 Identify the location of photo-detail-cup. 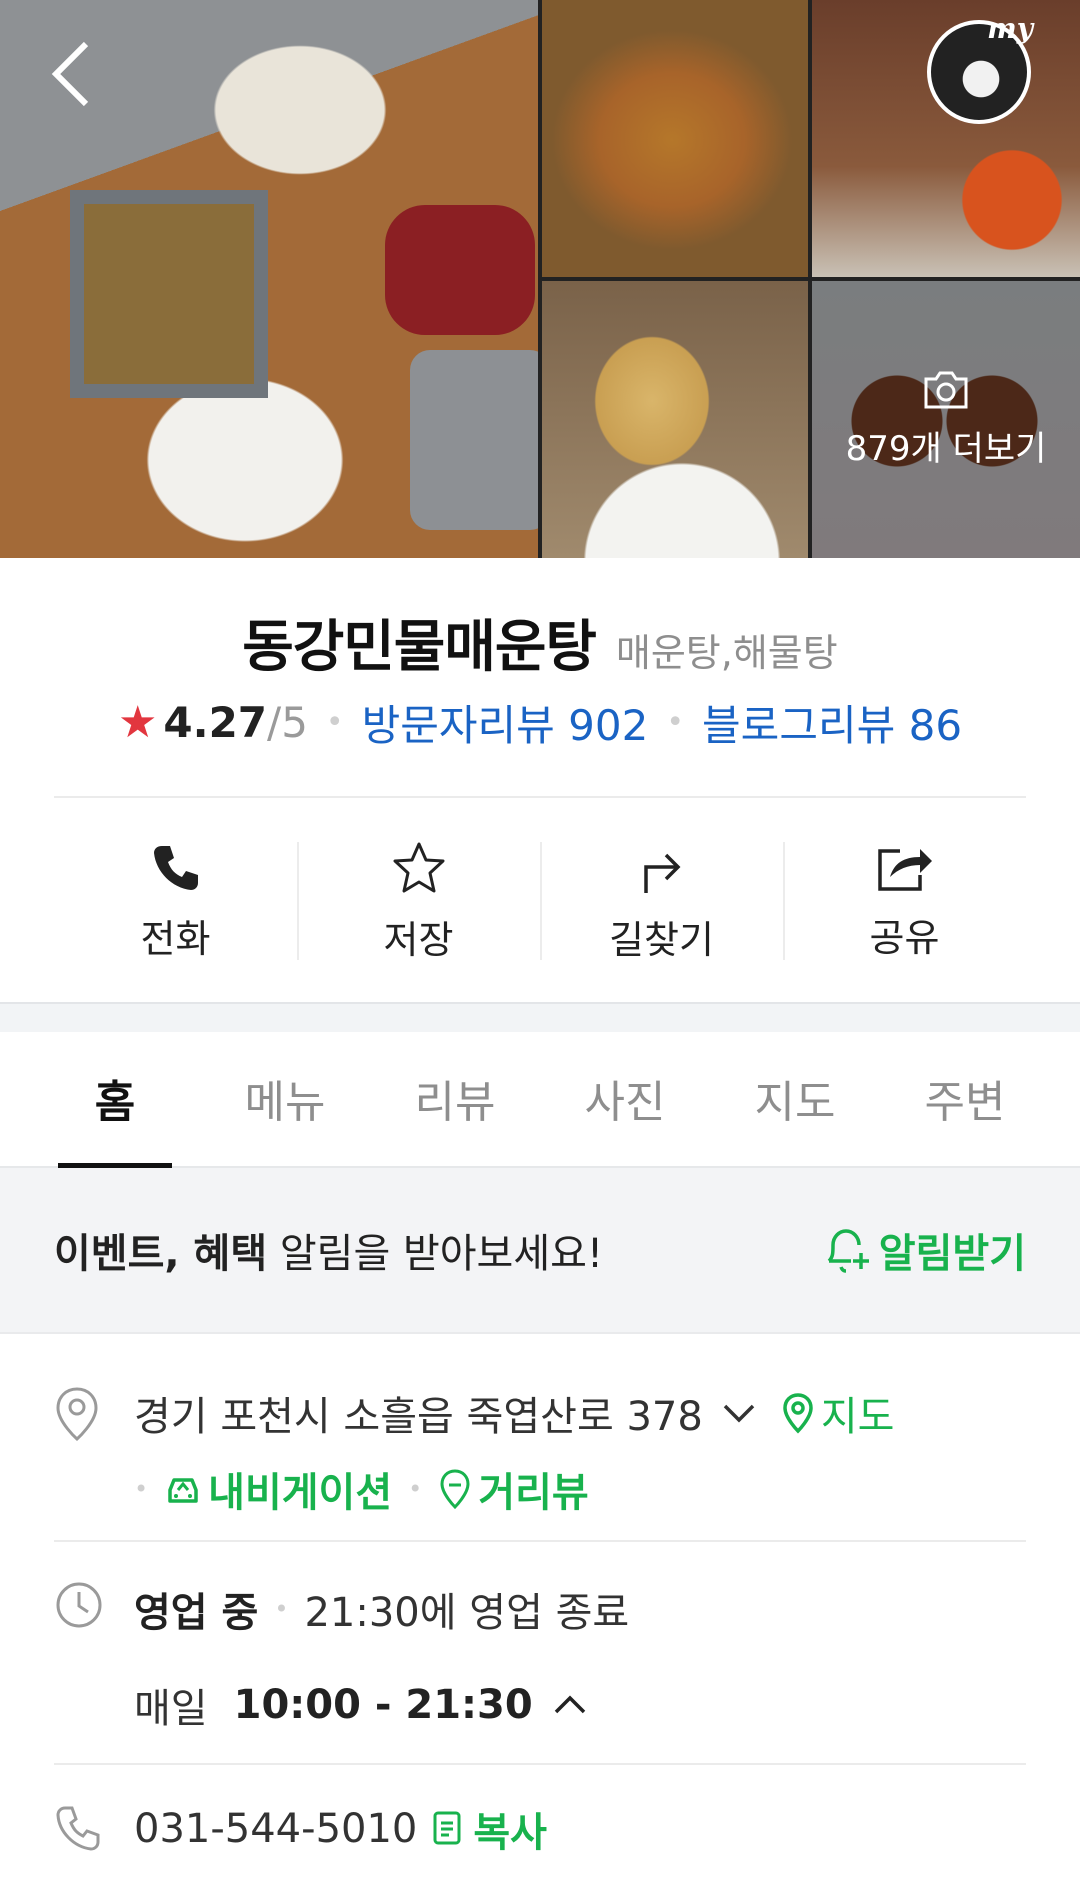
(474, 440).